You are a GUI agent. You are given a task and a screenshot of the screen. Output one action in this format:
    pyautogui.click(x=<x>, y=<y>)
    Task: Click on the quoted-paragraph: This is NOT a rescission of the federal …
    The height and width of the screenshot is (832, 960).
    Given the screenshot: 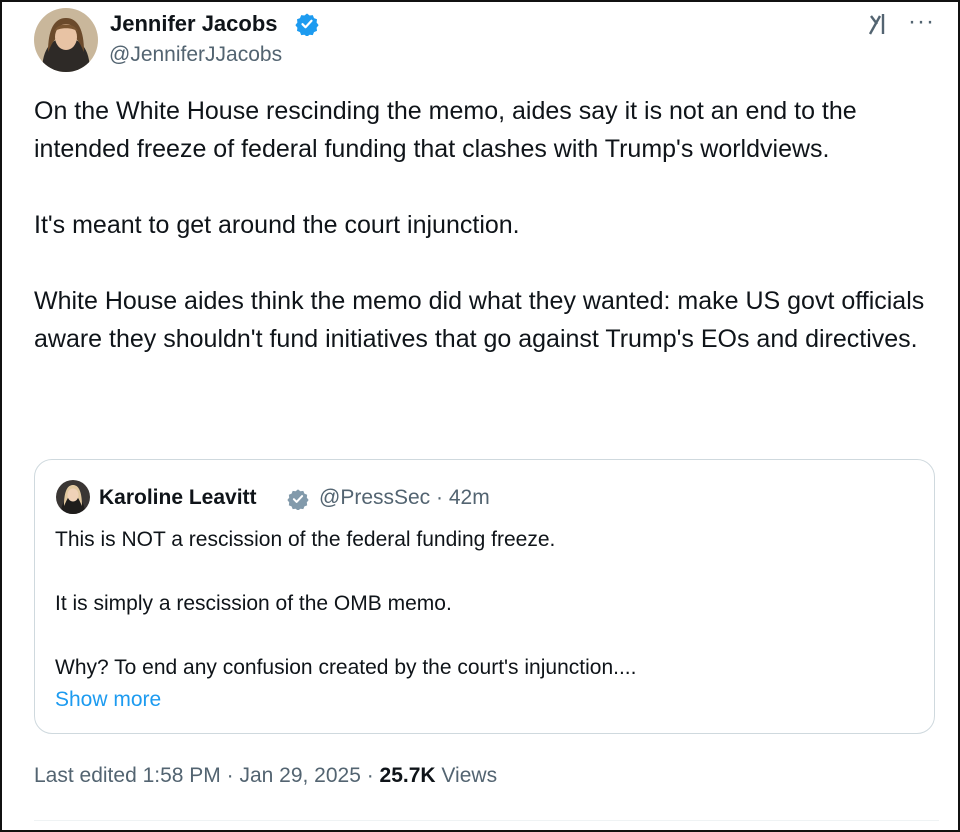 What is the action you would take?
    pyautogui.click(x=305, y=539)
    